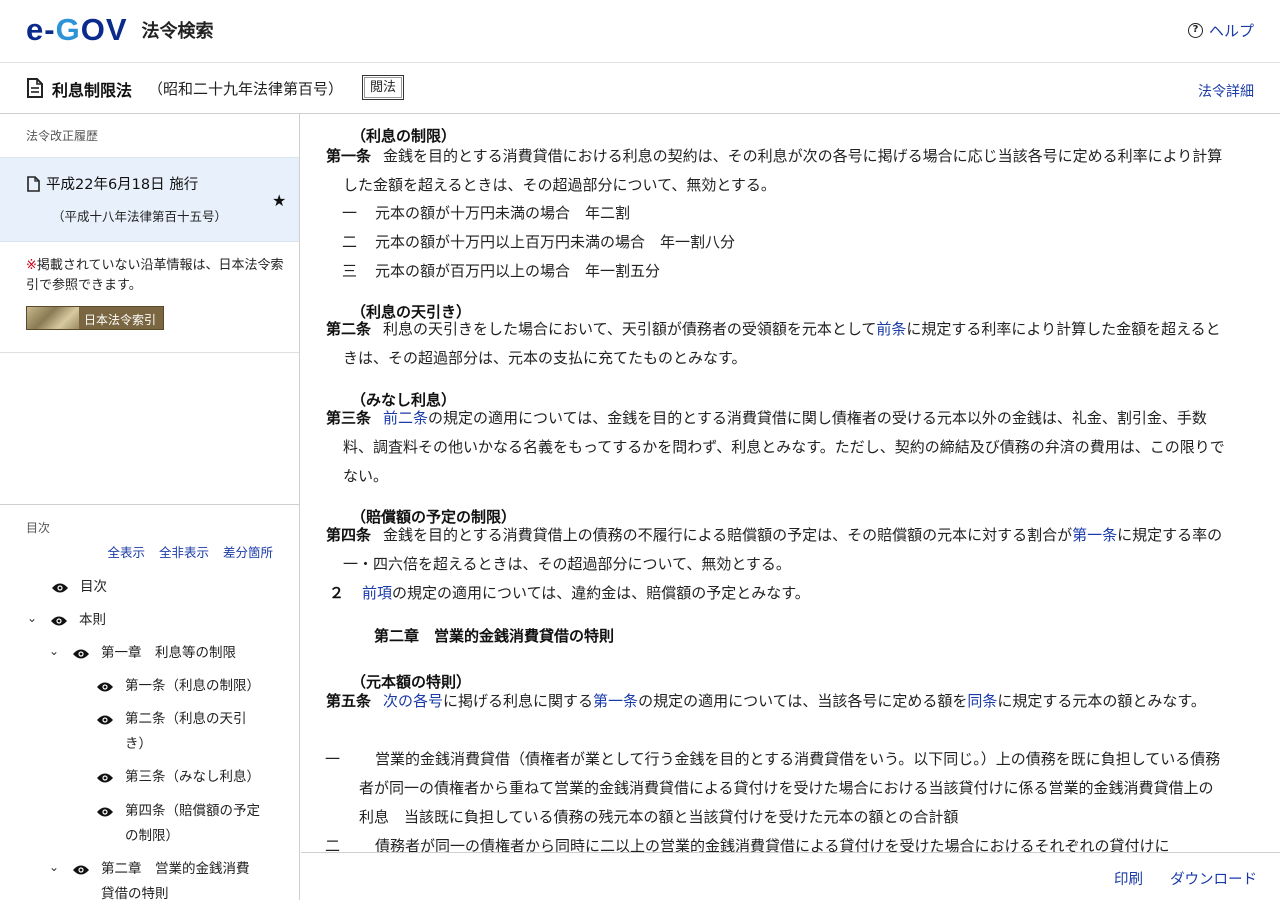 This screenshot has height=900, width=1280. What do you see at coordinates (53, 318) in the screenshot?
I see `books-image` at bounding box center [53, 318].